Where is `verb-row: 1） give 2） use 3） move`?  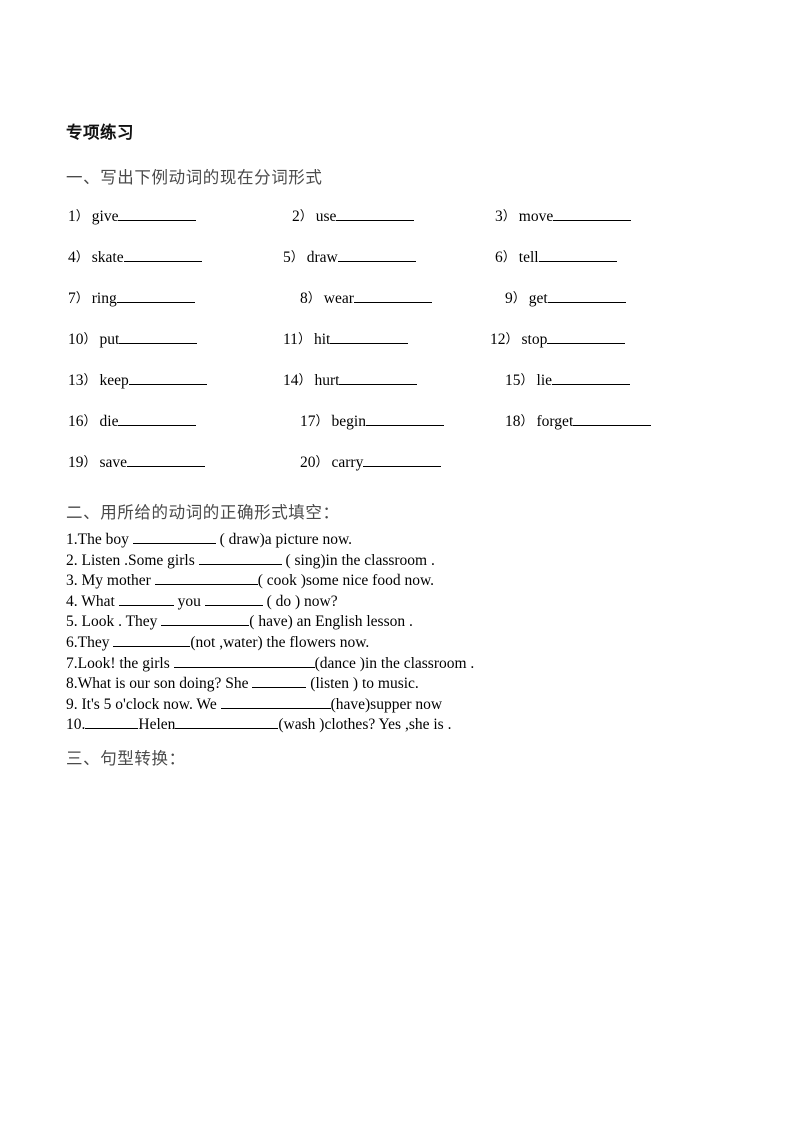 verb-row: 1） give 2） use 3） move is located at coordinates (397, 227).